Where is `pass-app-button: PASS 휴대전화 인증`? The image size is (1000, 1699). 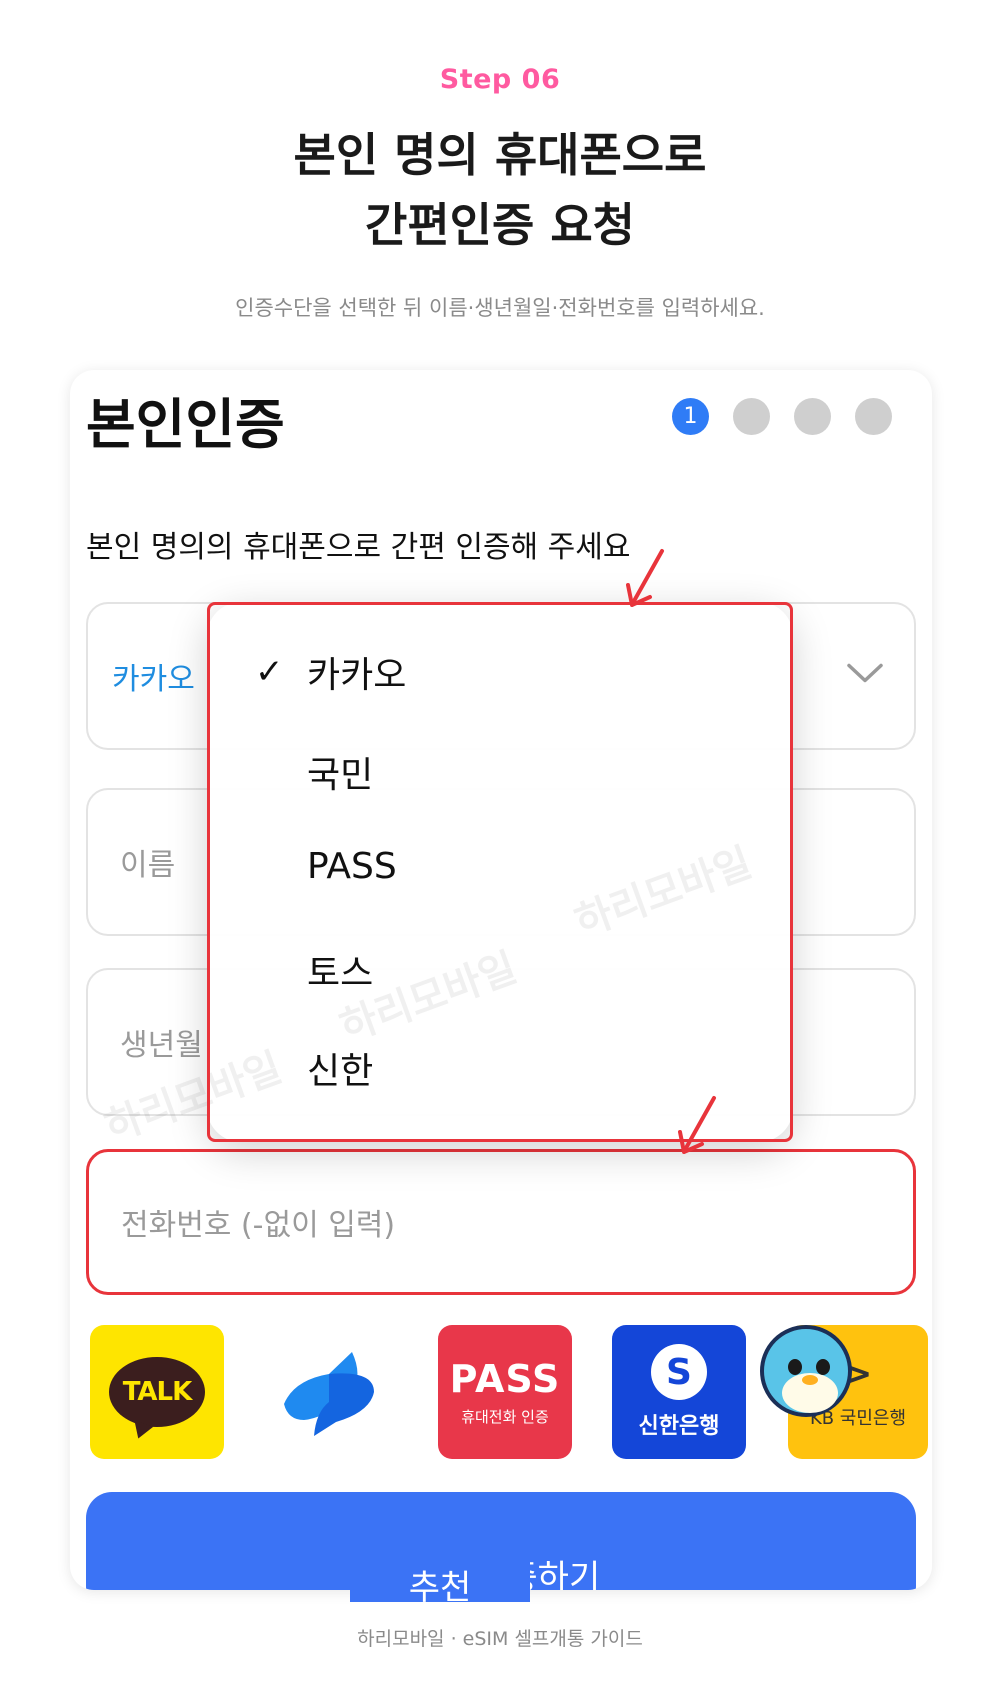
pass-app-button: PASS 휴대전화 인증 is located at coordinates (505, 1392).